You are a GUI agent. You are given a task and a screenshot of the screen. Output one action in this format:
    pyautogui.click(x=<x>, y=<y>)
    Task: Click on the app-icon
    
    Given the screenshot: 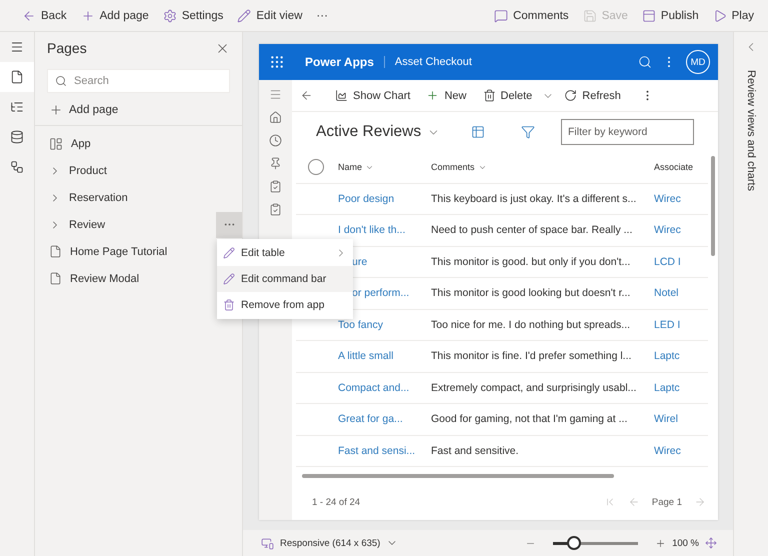 What is the action you would take?
    pyautogui.click(x=56, y=143)
    